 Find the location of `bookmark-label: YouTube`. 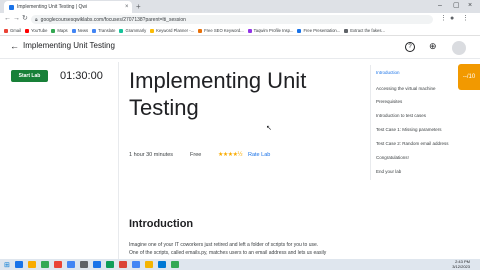

bookmark-label: YouTube is located at coordinates (39, 30).